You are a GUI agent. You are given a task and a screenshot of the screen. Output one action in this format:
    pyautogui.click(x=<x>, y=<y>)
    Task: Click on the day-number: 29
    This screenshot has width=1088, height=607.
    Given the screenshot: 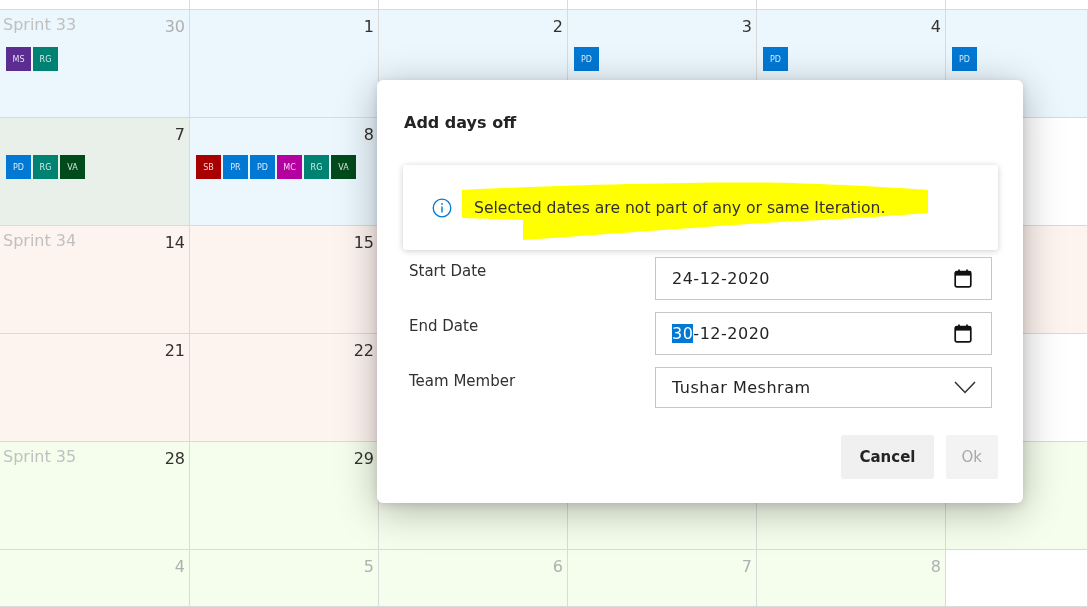 What is the action you would take?
    pyautogui.click(x=363, y=459)
    